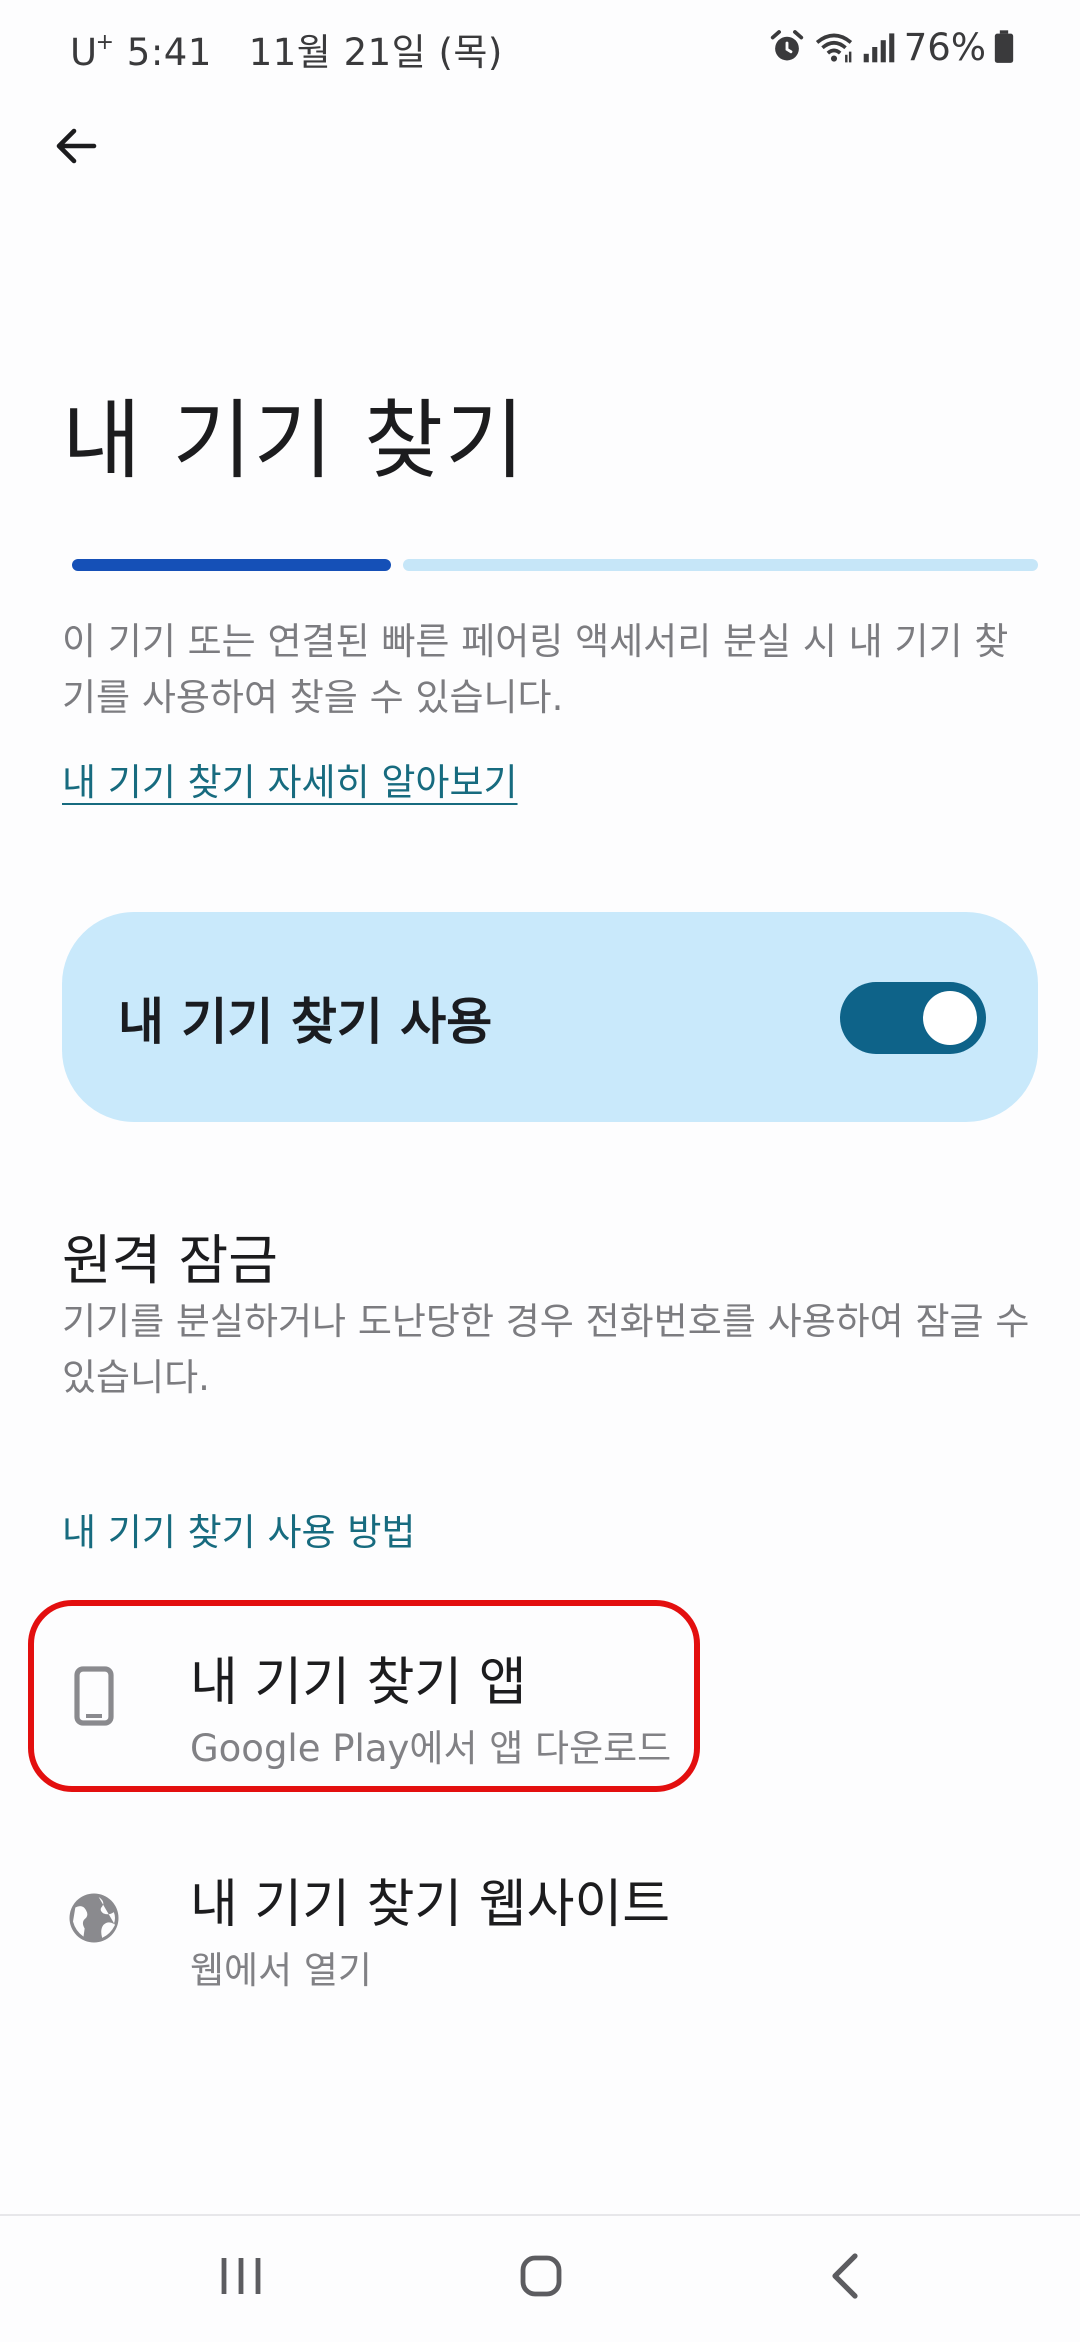  I want to click on status-bar: U+ 5:41 11월 21일 (목) 76%, so click(540, 48).